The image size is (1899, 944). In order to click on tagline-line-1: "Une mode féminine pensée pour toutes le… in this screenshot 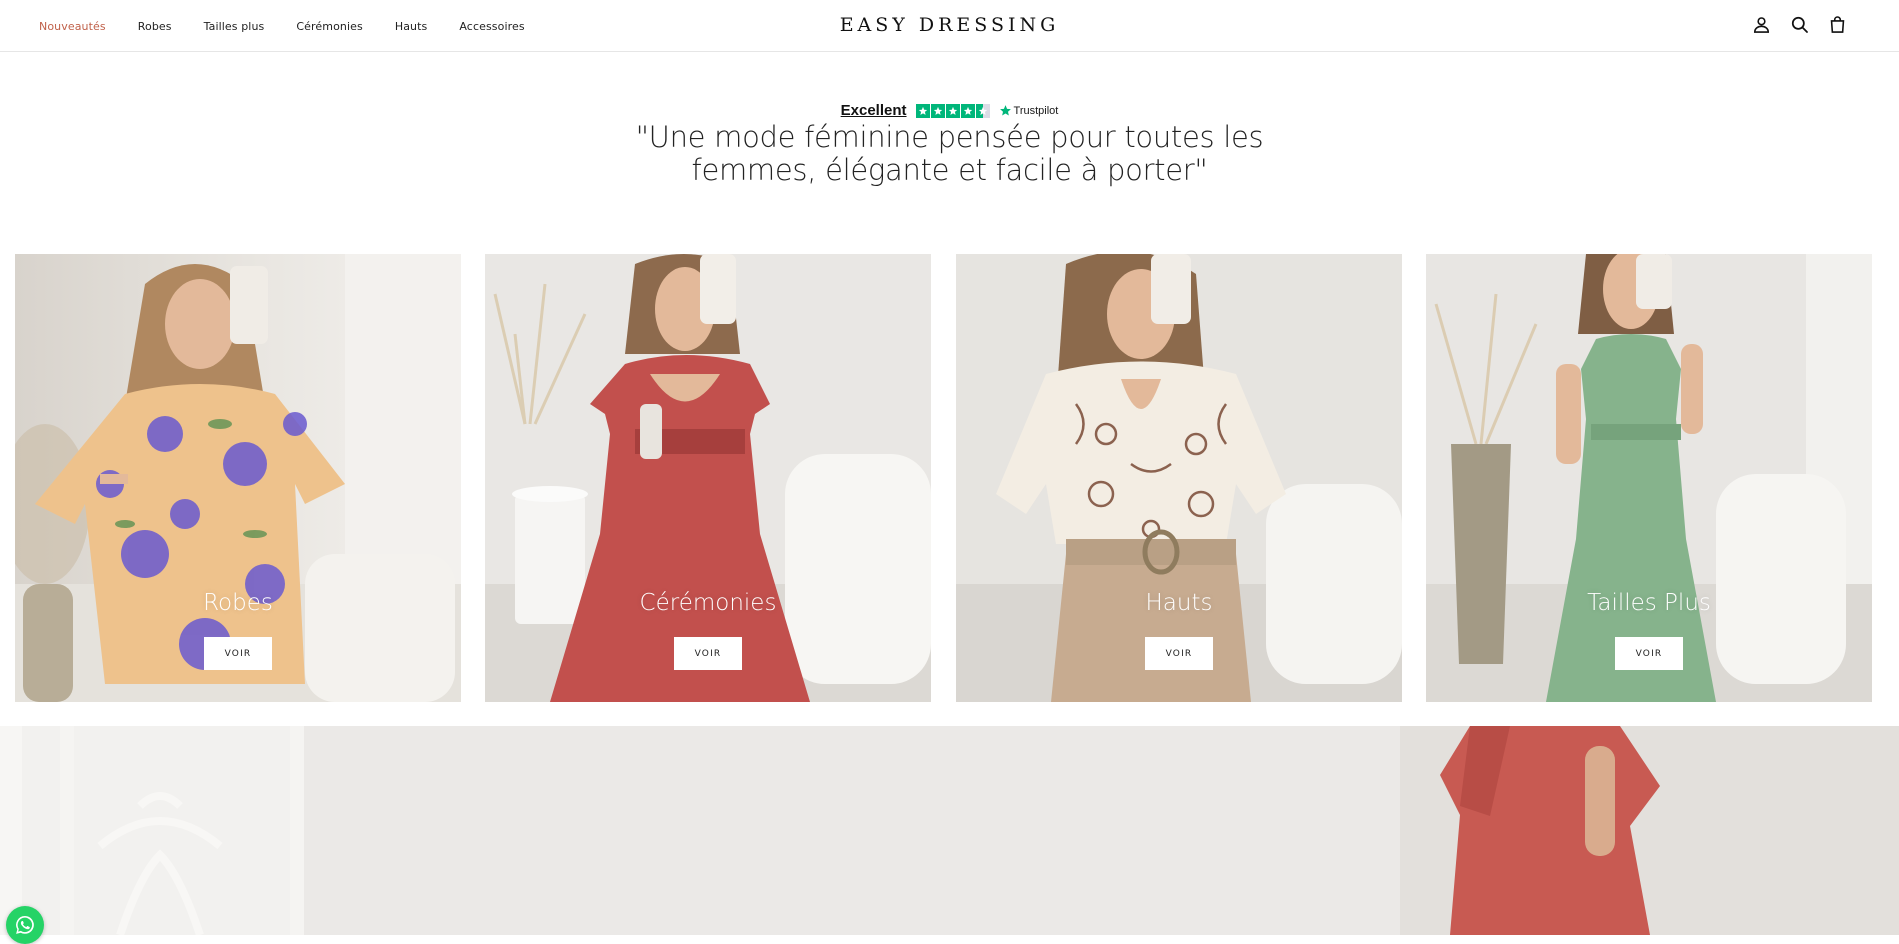, I will do `click(949, 137)`.